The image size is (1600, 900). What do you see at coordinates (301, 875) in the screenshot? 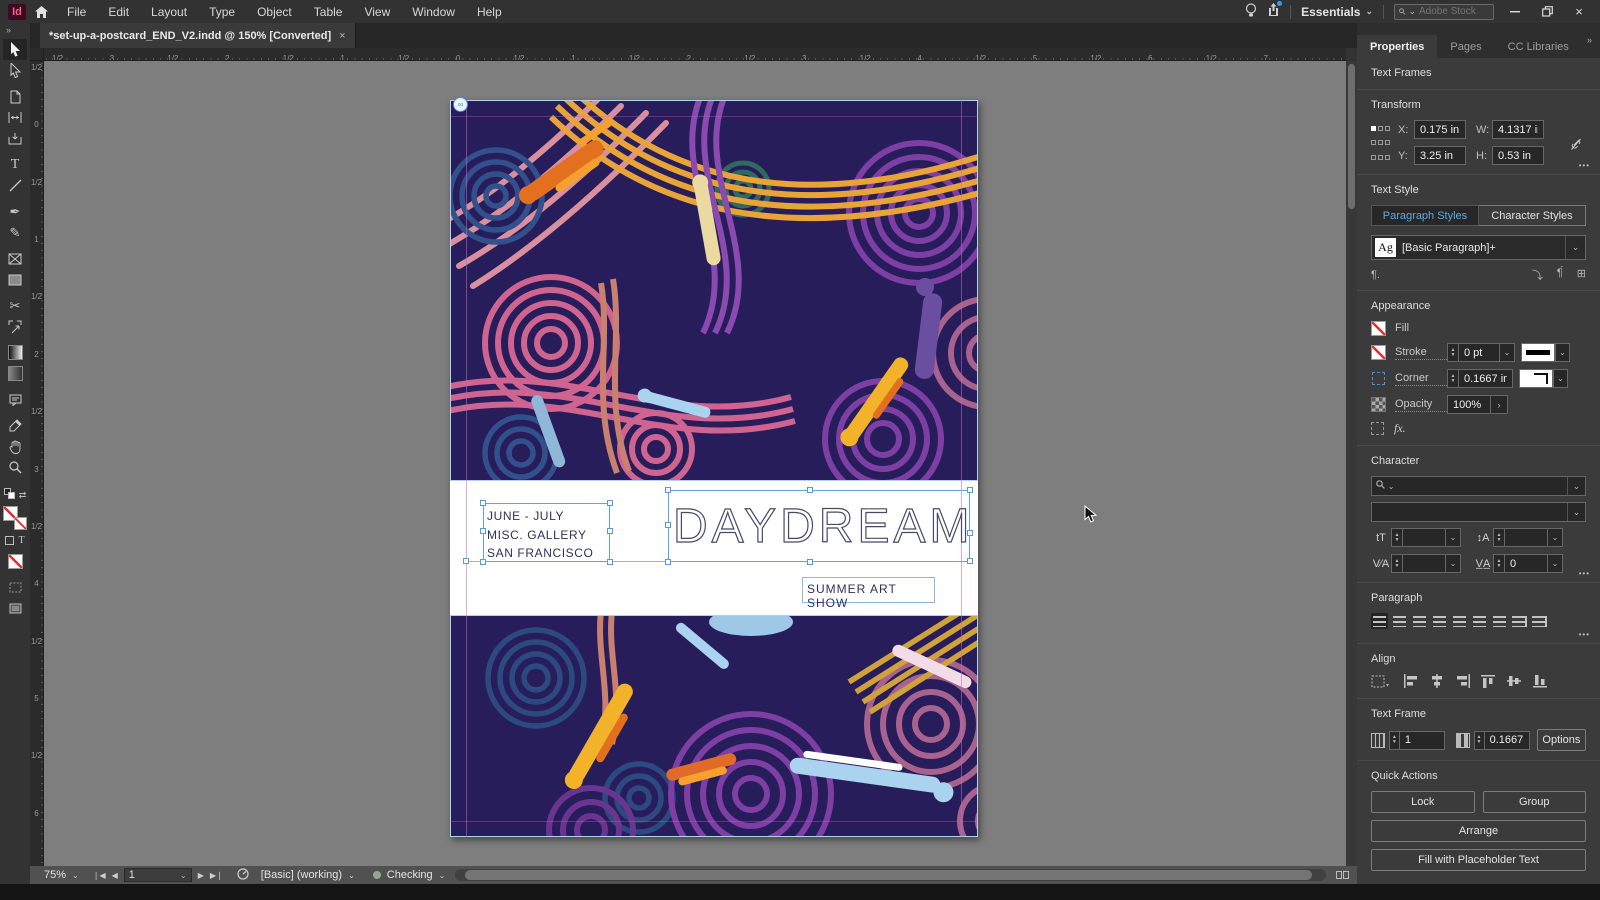
I see `preflight-profile: [Basic] (working)` at bounding box center [301, 875].